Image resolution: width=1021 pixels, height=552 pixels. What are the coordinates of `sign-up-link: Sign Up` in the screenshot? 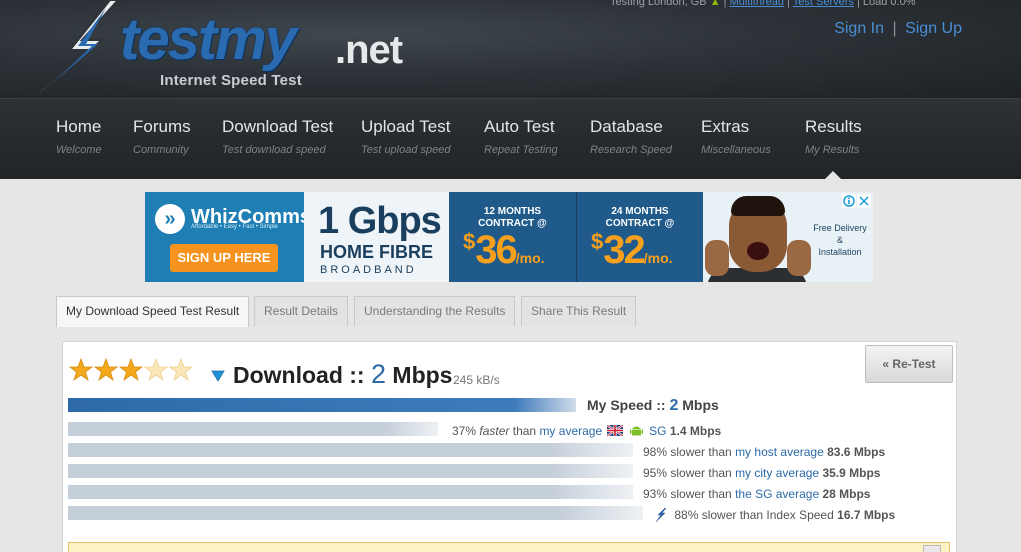 It's located at (933, 28).